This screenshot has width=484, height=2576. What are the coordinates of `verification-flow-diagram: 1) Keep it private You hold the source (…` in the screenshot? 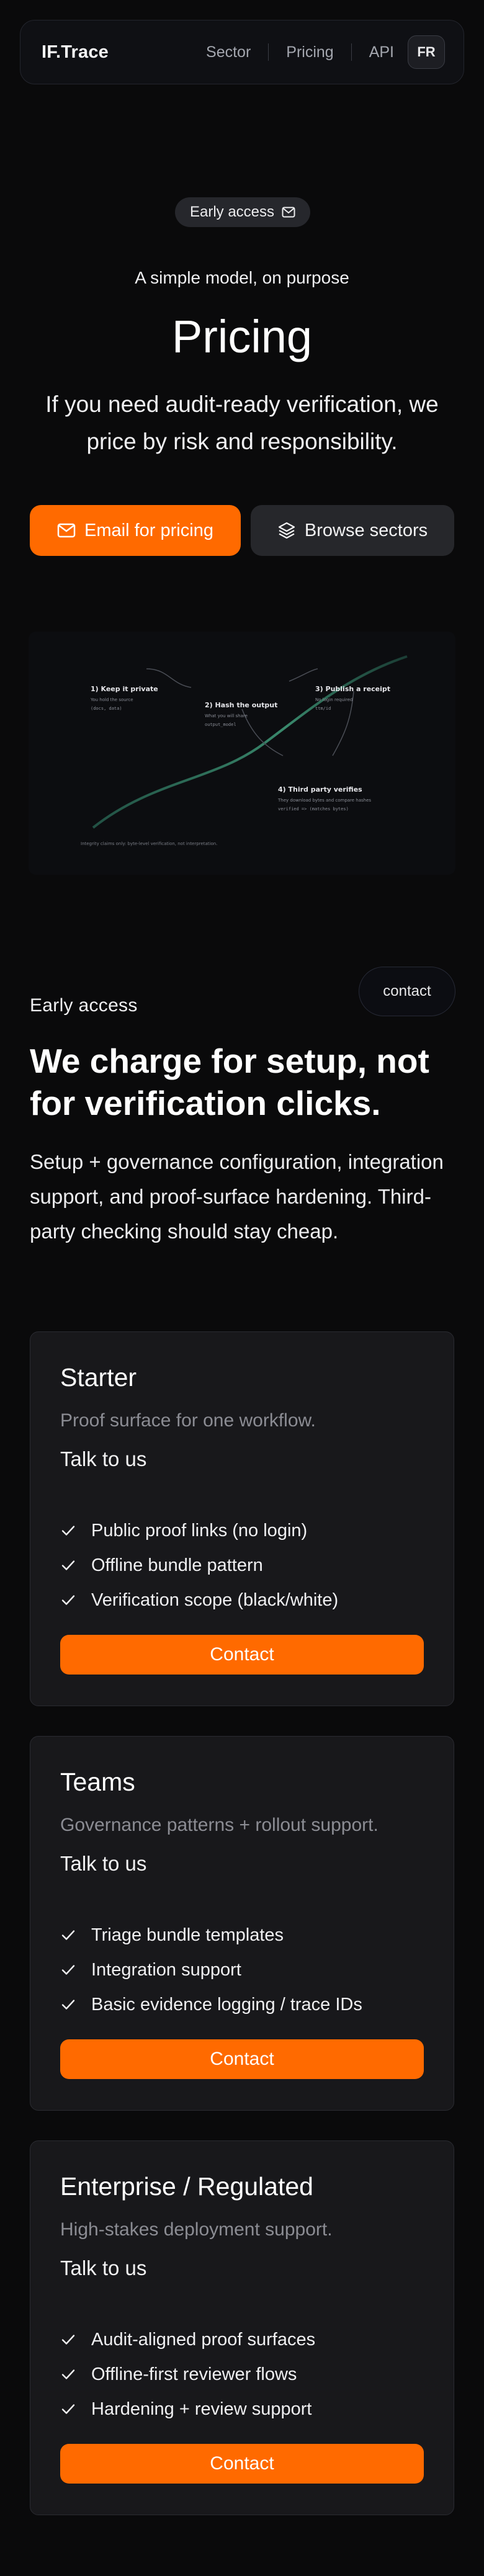 It's located at (242, 753).